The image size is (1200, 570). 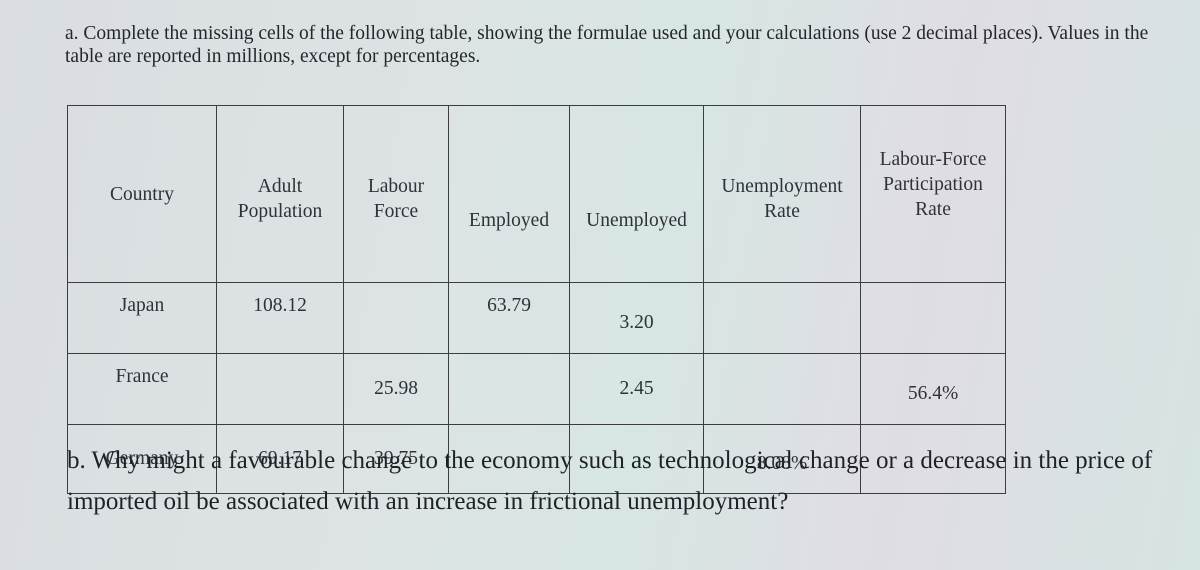 I want to click on cell-labour-force: 25.98, so click(x=396, y=389).